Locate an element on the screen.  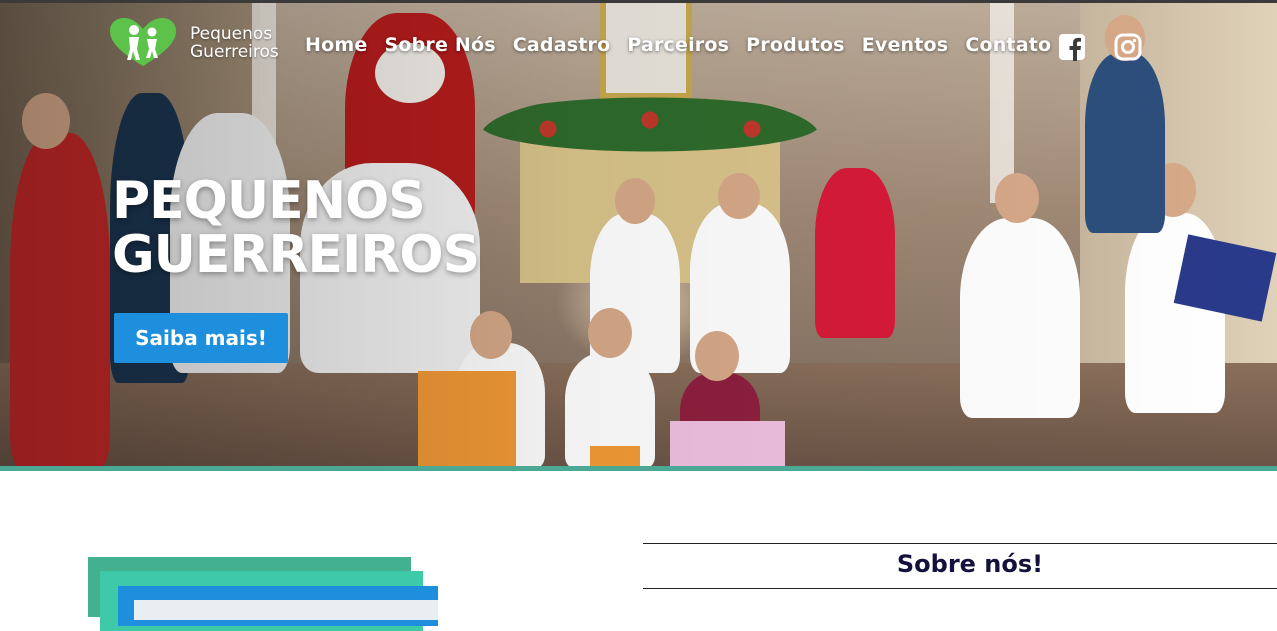
brand-logo: Pequenos Guerreiros is located at coordinates (194, 43).